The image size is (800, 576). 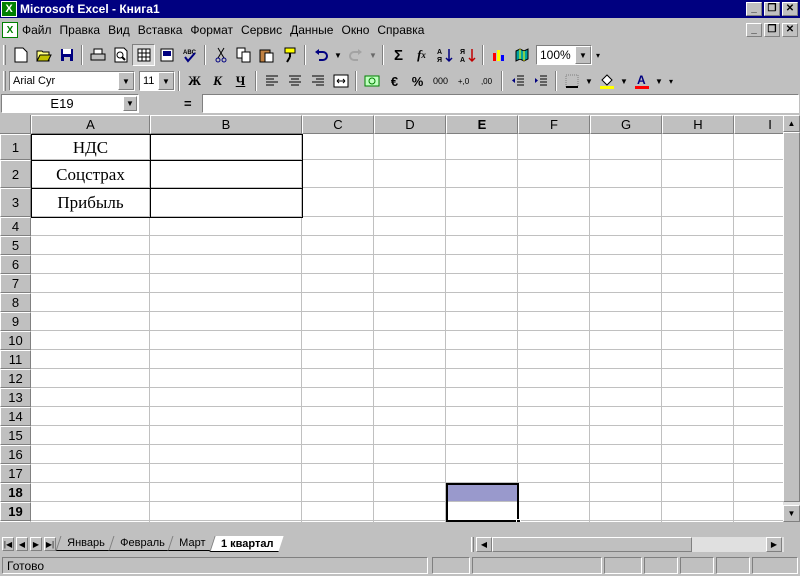 I want to click on redo-icon, so click(x=355, y=55).